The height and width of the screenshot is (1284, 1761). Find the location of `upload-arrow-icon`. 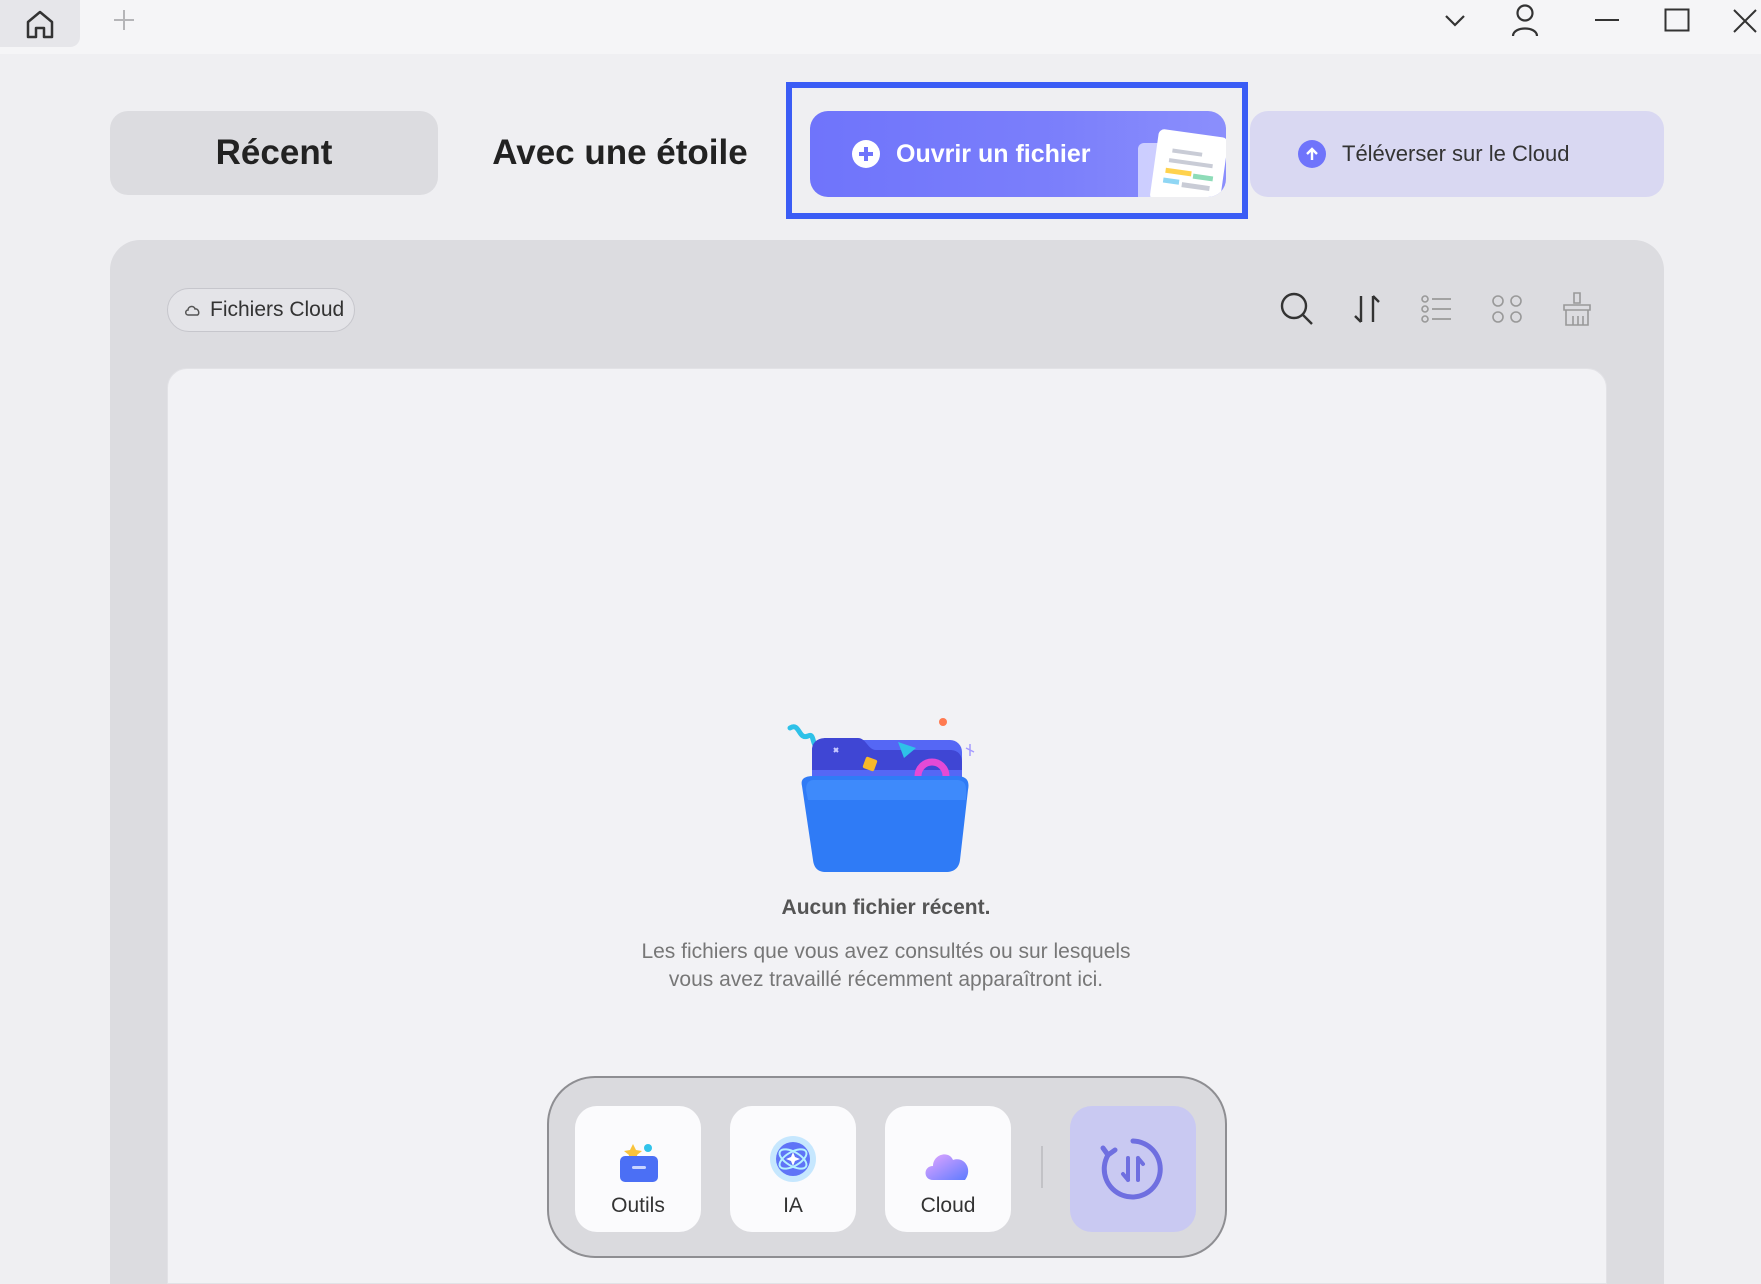

upload-arrow-icon is located at coordinates (1312, 154).